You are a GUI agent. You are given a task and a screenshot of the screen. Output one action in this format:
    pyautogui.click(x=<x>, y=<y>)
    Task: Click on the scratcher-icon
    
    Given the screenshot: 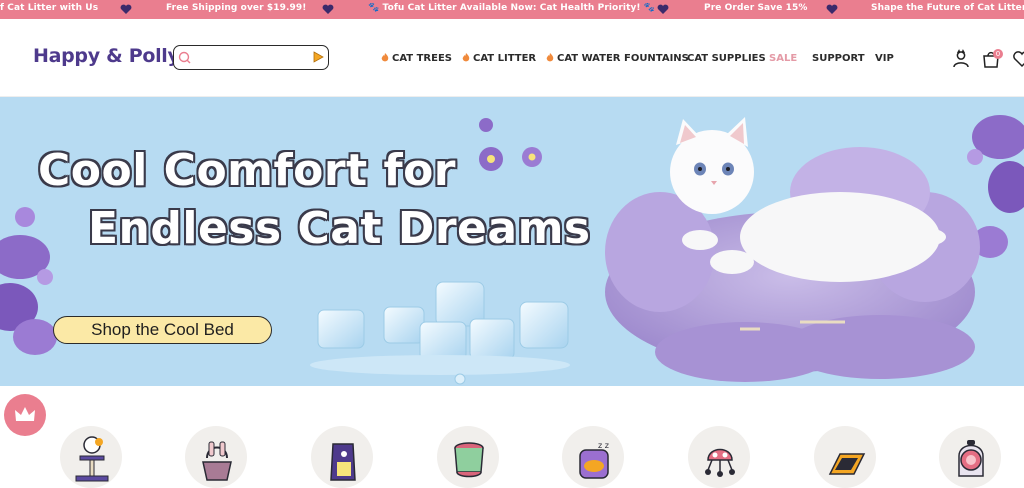 What is the action you would take?
    pyautogui.click(x=847, y=464)
    